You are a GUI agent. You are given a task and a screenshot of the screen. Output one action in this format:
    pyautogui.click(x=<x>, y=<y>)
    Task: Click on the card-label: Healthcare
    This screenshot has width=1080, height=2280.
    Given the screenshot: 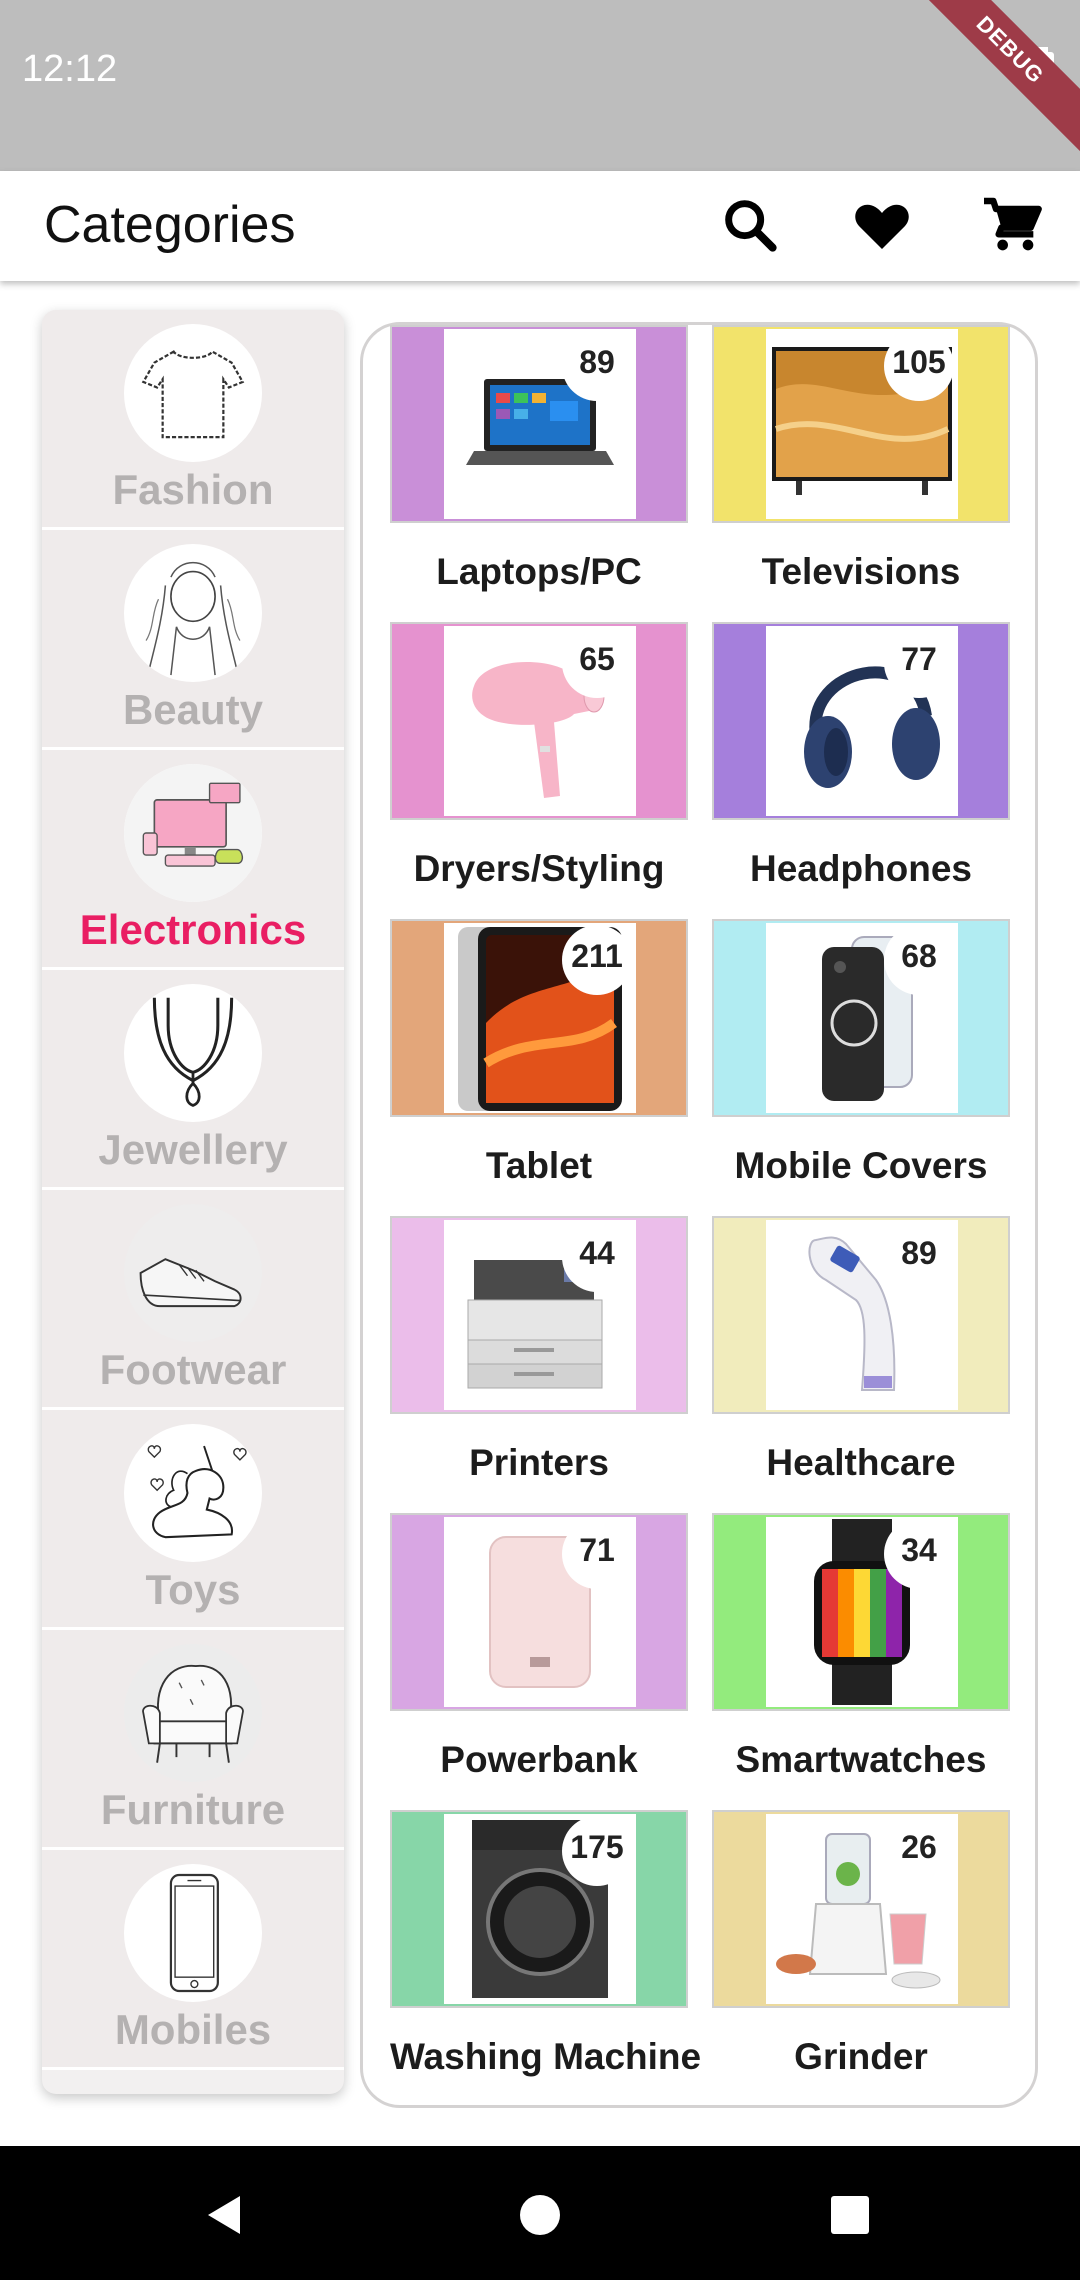 What is the action you would take?
    pyautogui.click(x=861, y=1462)
    